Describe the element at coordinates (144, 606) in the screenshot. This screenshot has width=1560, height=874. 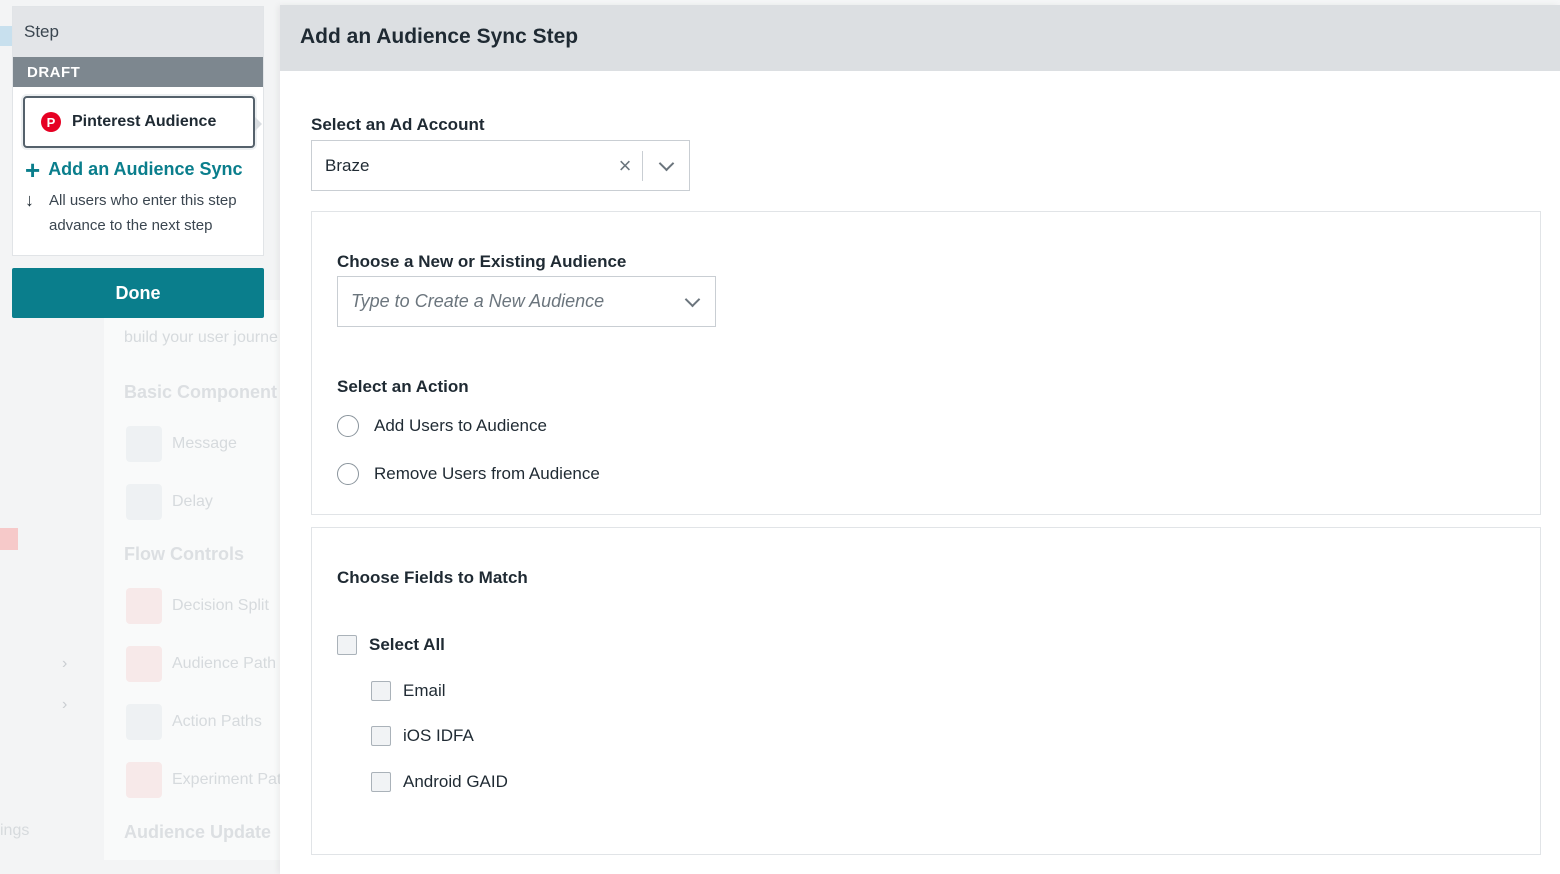
I see `decision-split-icon` at that location.